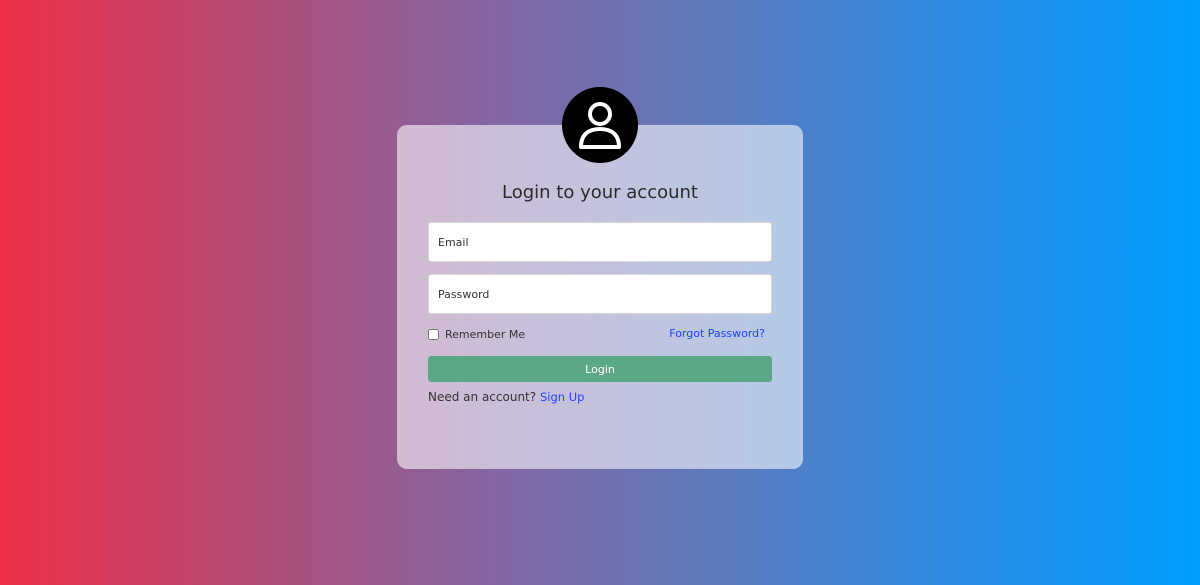  What do you see at coordinates (433, 334) in the screenshot?
I see `remember-me-checkbox` at bounding box center [433, 334].